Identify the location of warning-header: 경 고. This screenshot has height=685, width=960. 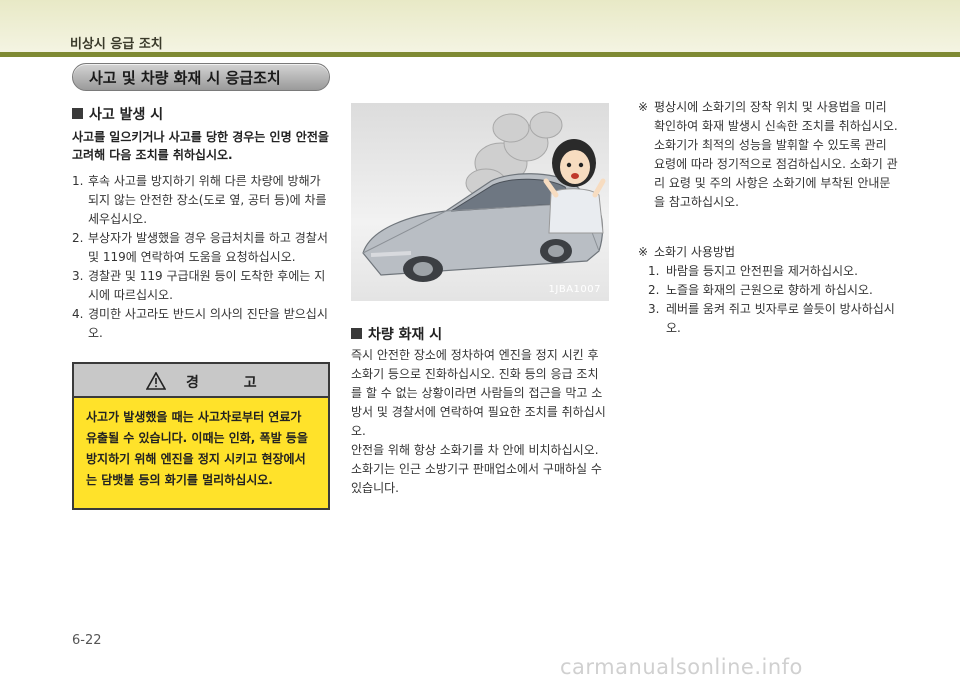
(201, 381).